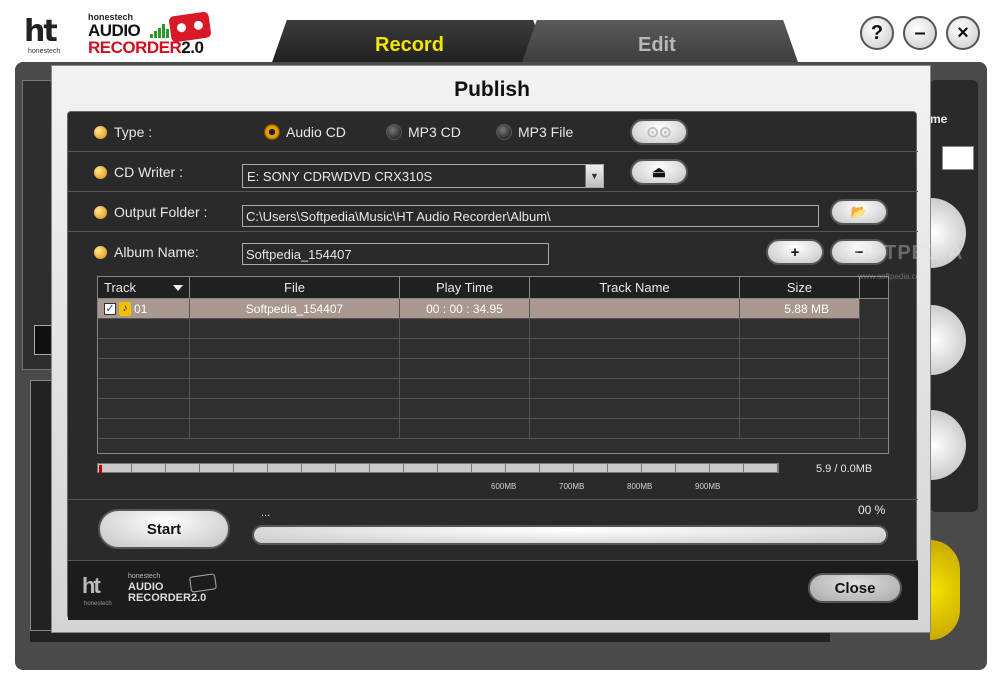  I want to click on chevron-down-icon: ▼, so click(594, 176).